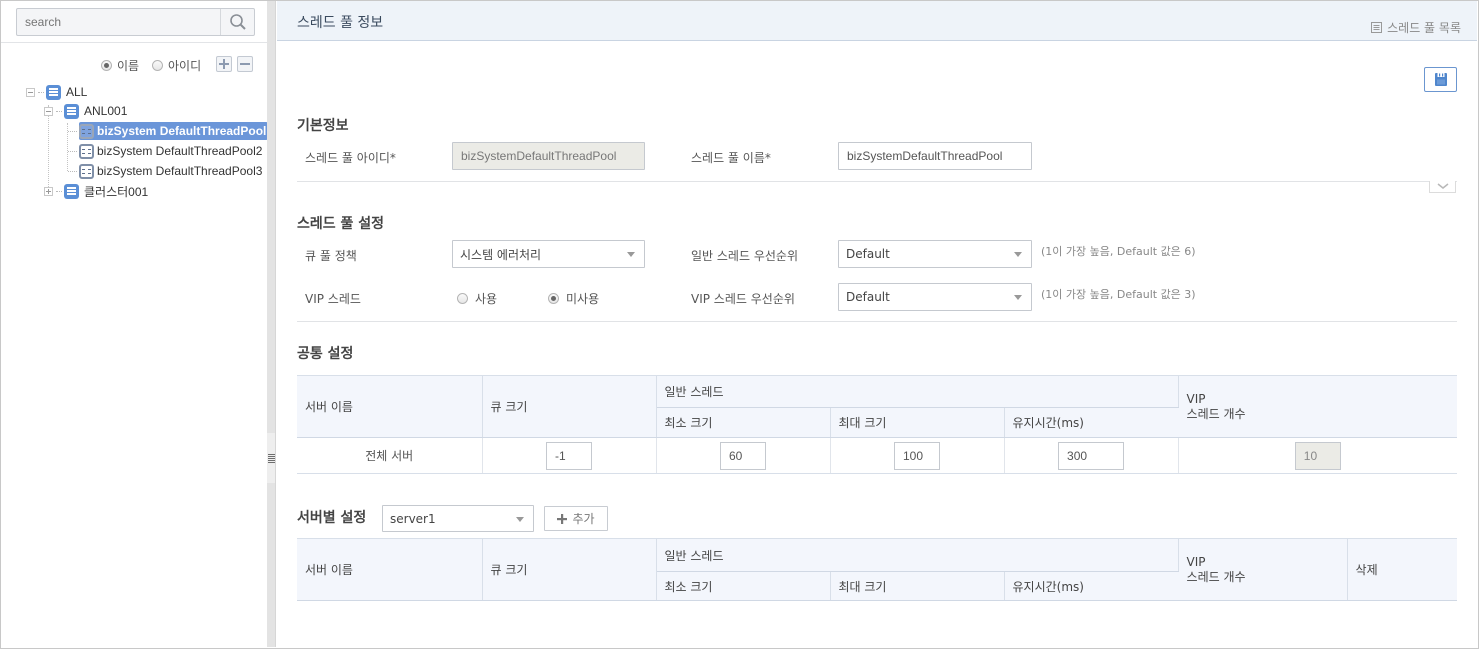 This screenshot has height=649, width=1479. What do you see at coordinates (331, 256) in the screenshot?
I see `queue-policy-label: 큐 풀 정책` at bounding box center [331, 256].